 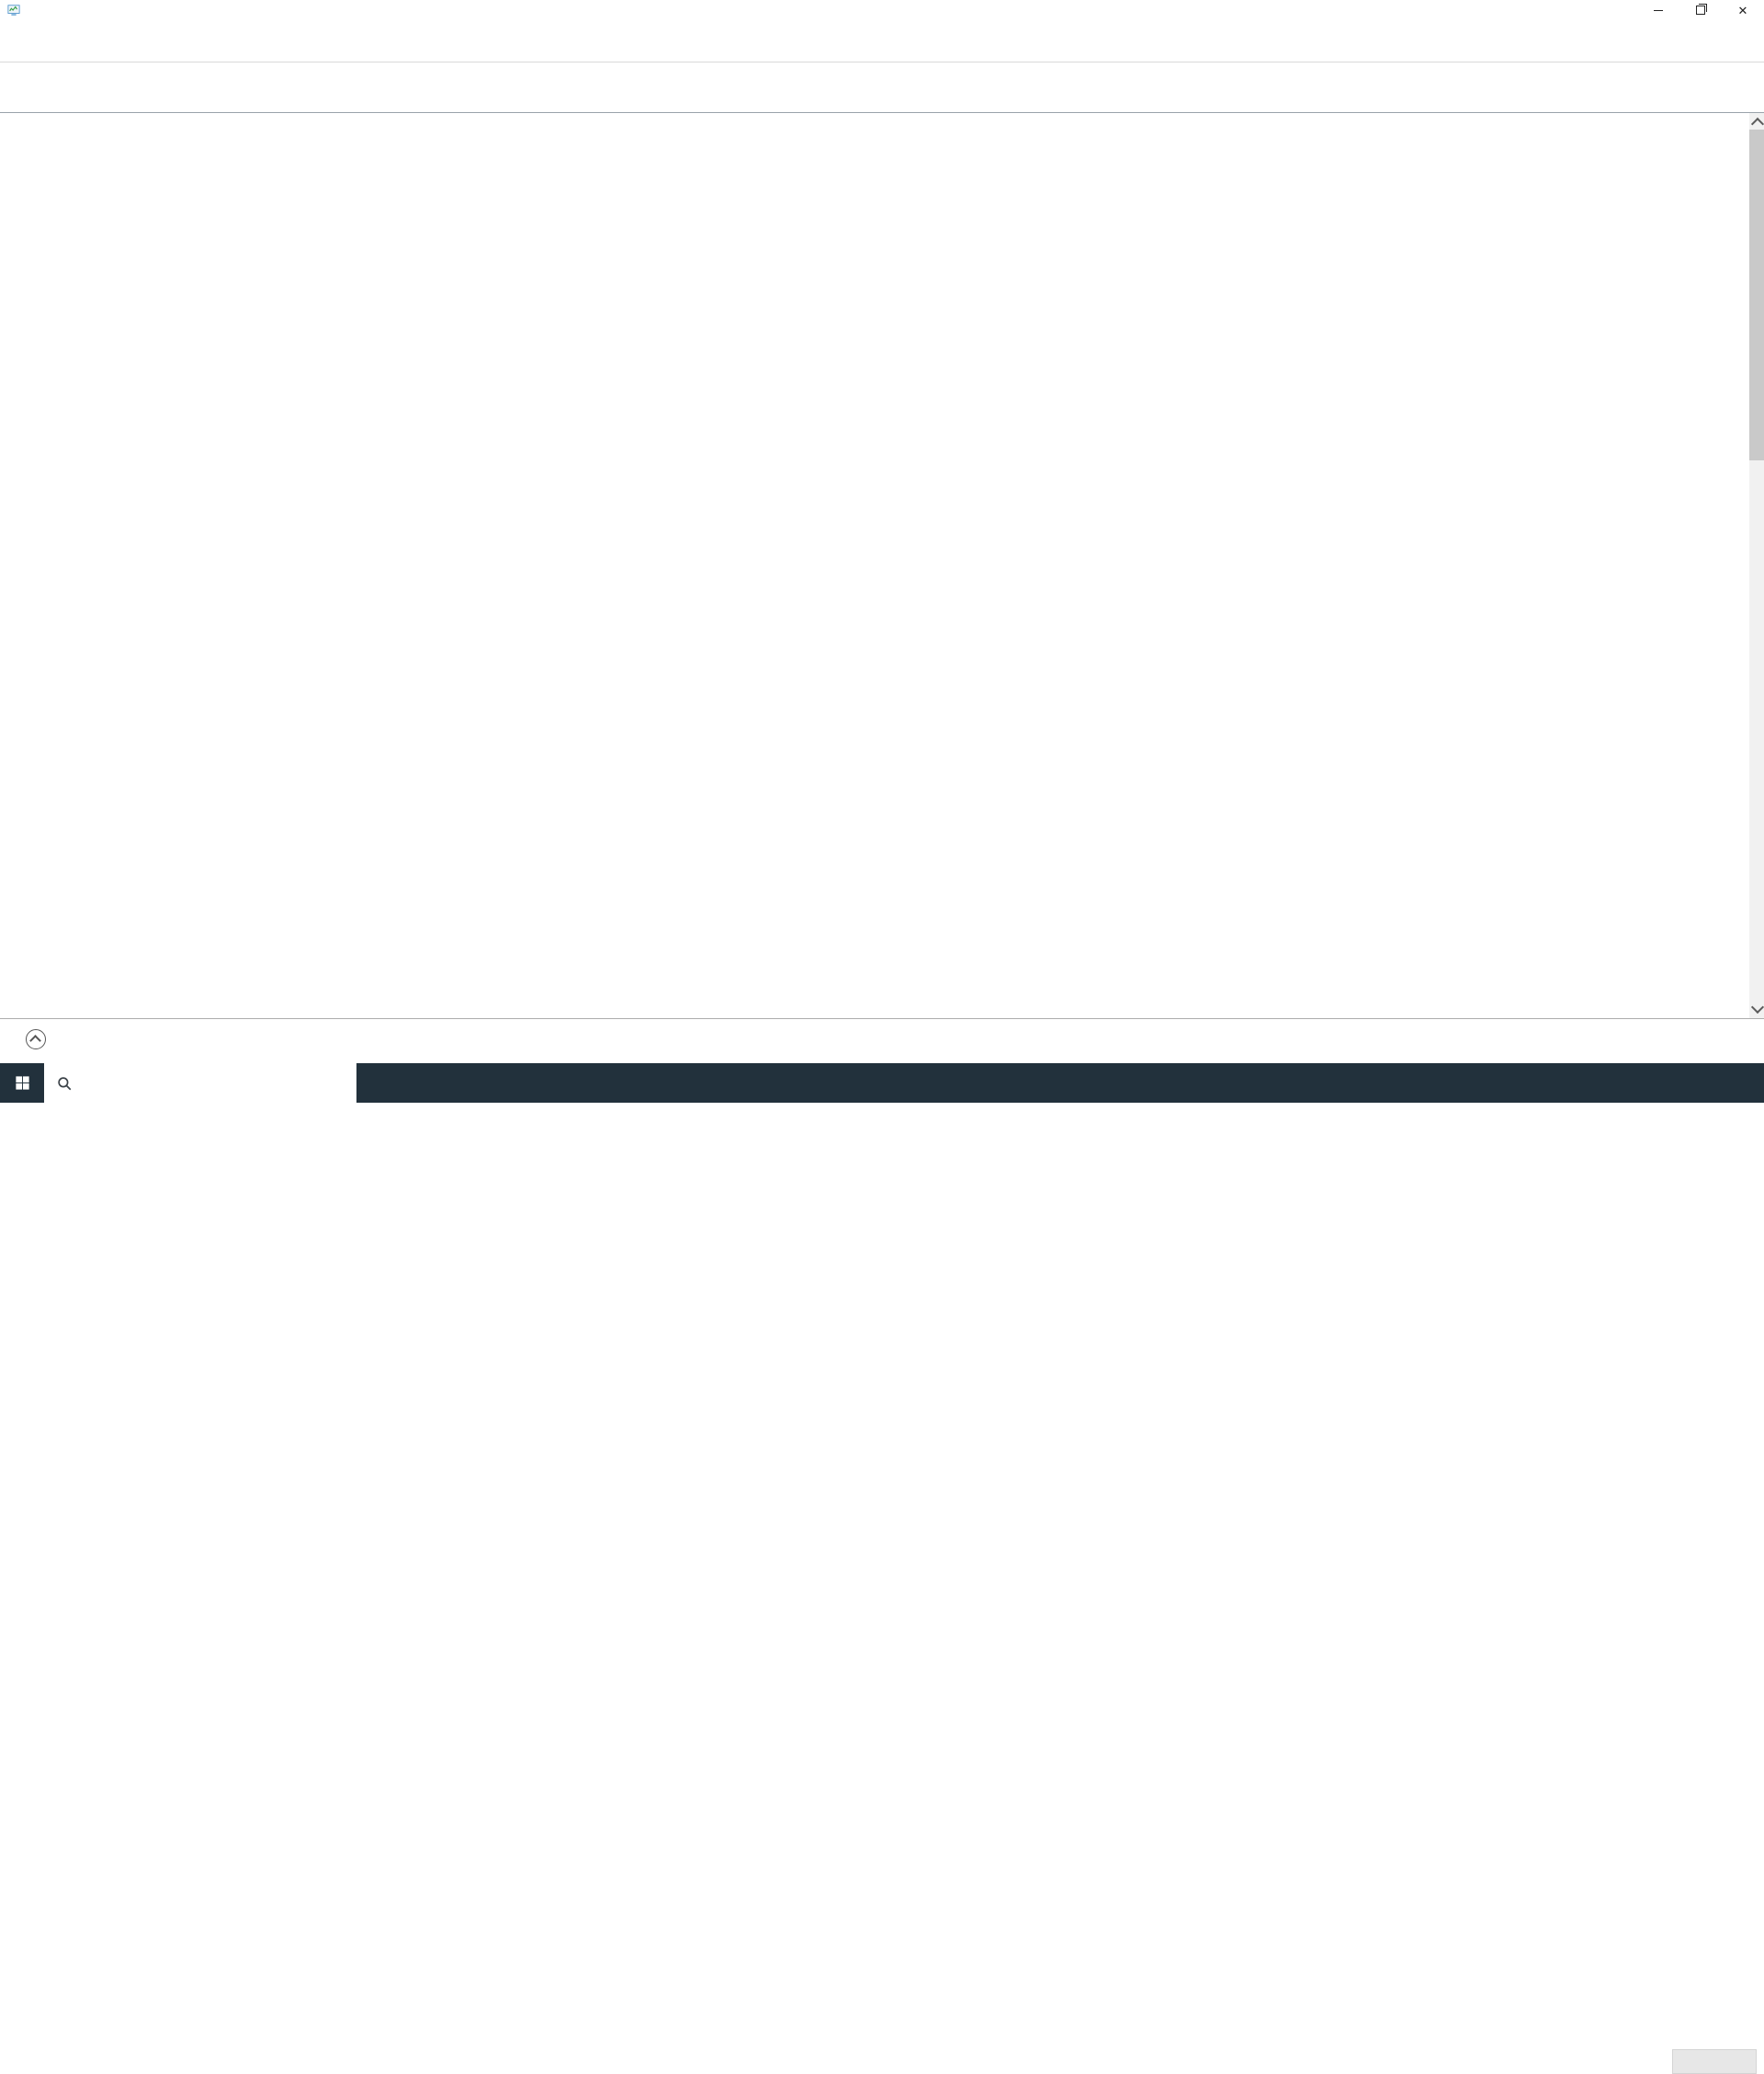 I want to click on menu-bar, so click(x=882, y=29).